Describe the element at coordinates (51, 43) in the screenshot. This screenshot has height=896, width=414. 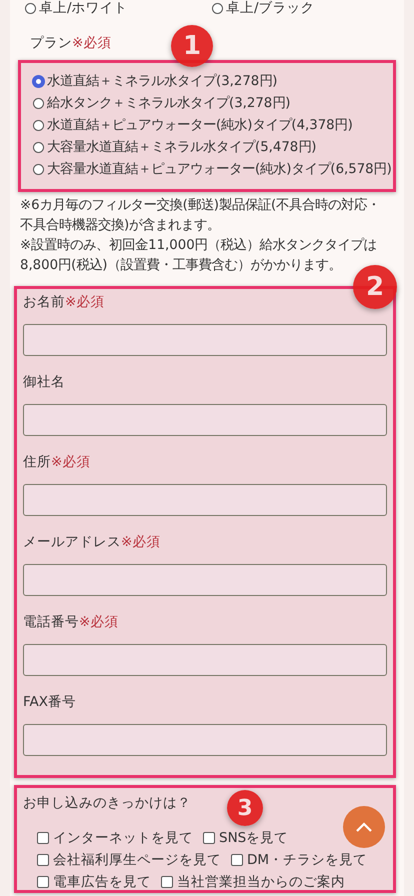
I see `field-label: プラン` at that location.